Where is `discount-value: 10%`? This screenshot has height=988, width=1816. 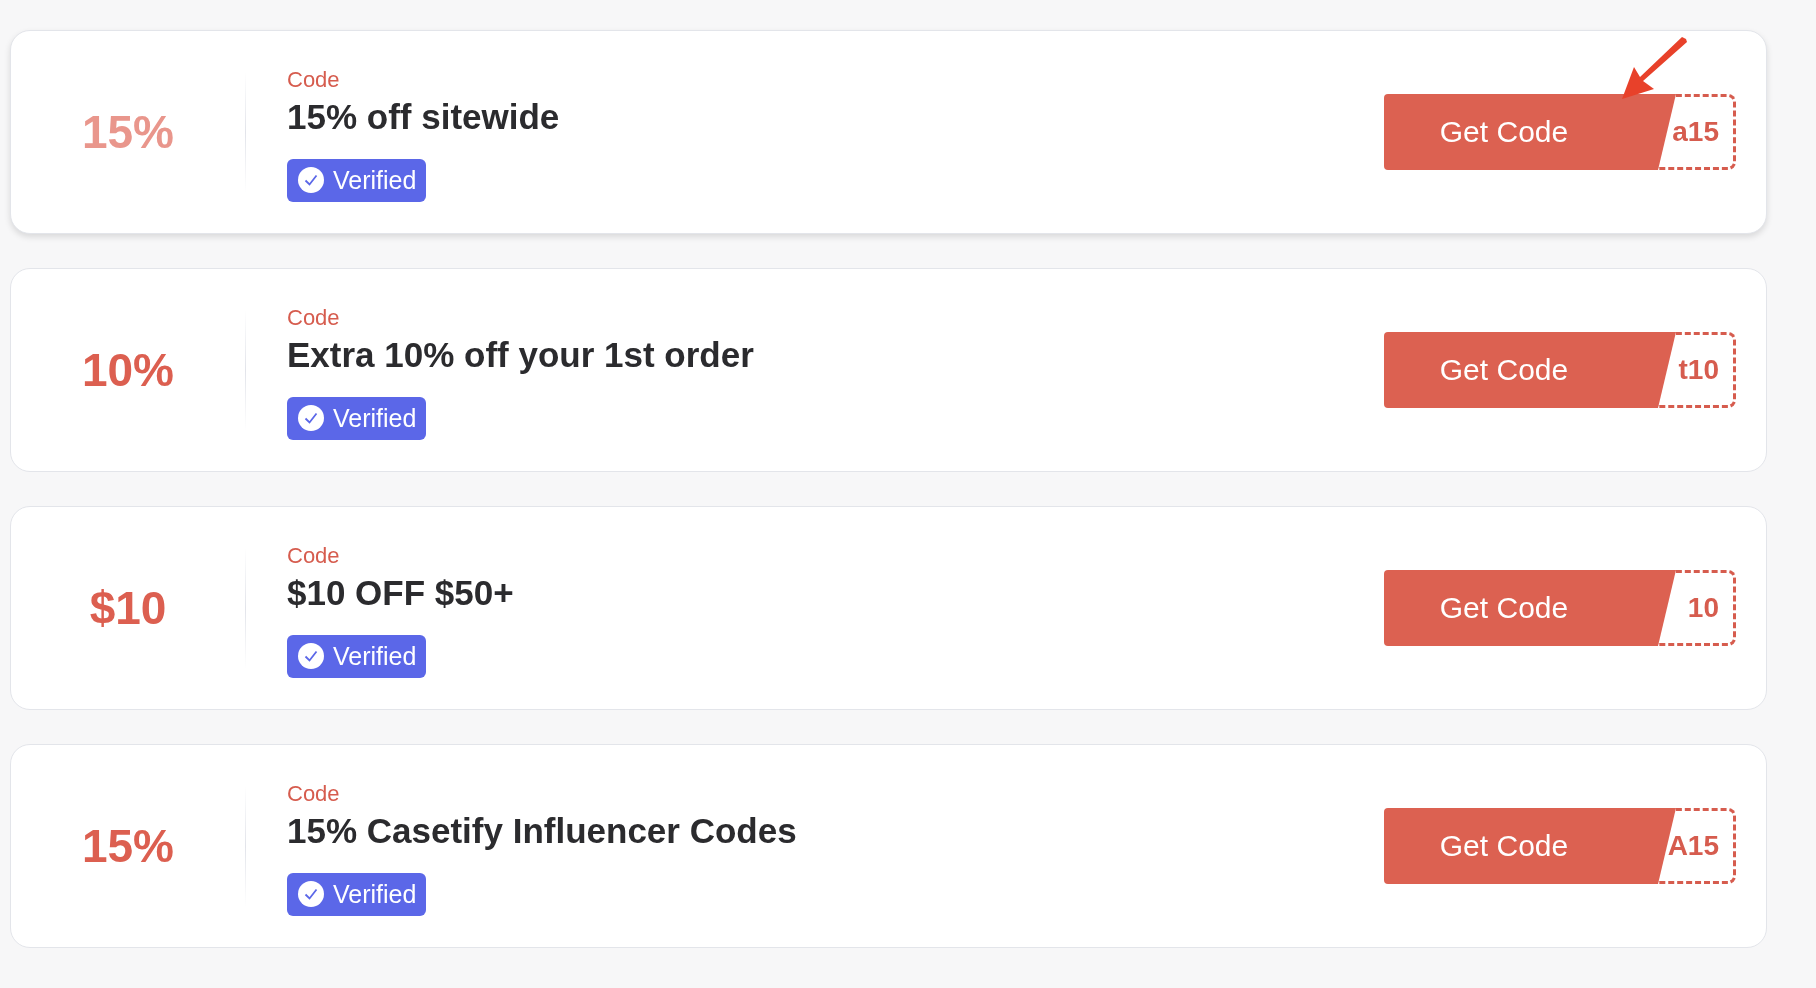 discount-value: 10% is located at coordinates (128, 370).